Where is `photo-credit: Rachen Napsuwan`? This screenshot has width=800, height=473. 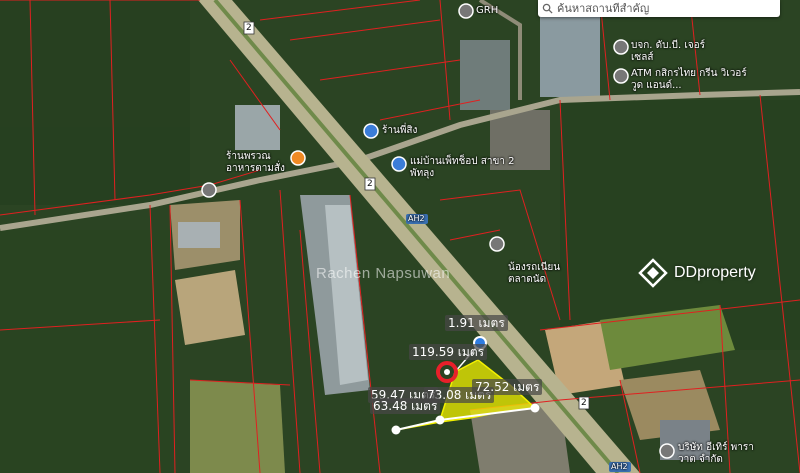
photo-credit: Rachen Napsuwan is located at coordinates (383, 273).